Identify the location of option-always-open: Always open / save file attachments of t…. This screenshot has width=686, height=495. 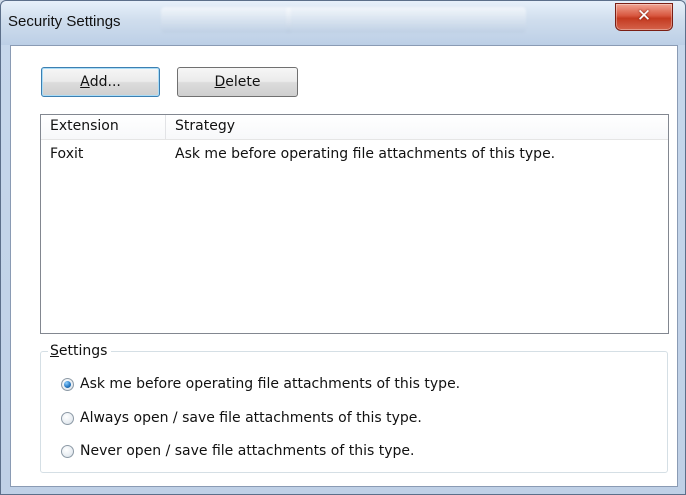
(241, 418).